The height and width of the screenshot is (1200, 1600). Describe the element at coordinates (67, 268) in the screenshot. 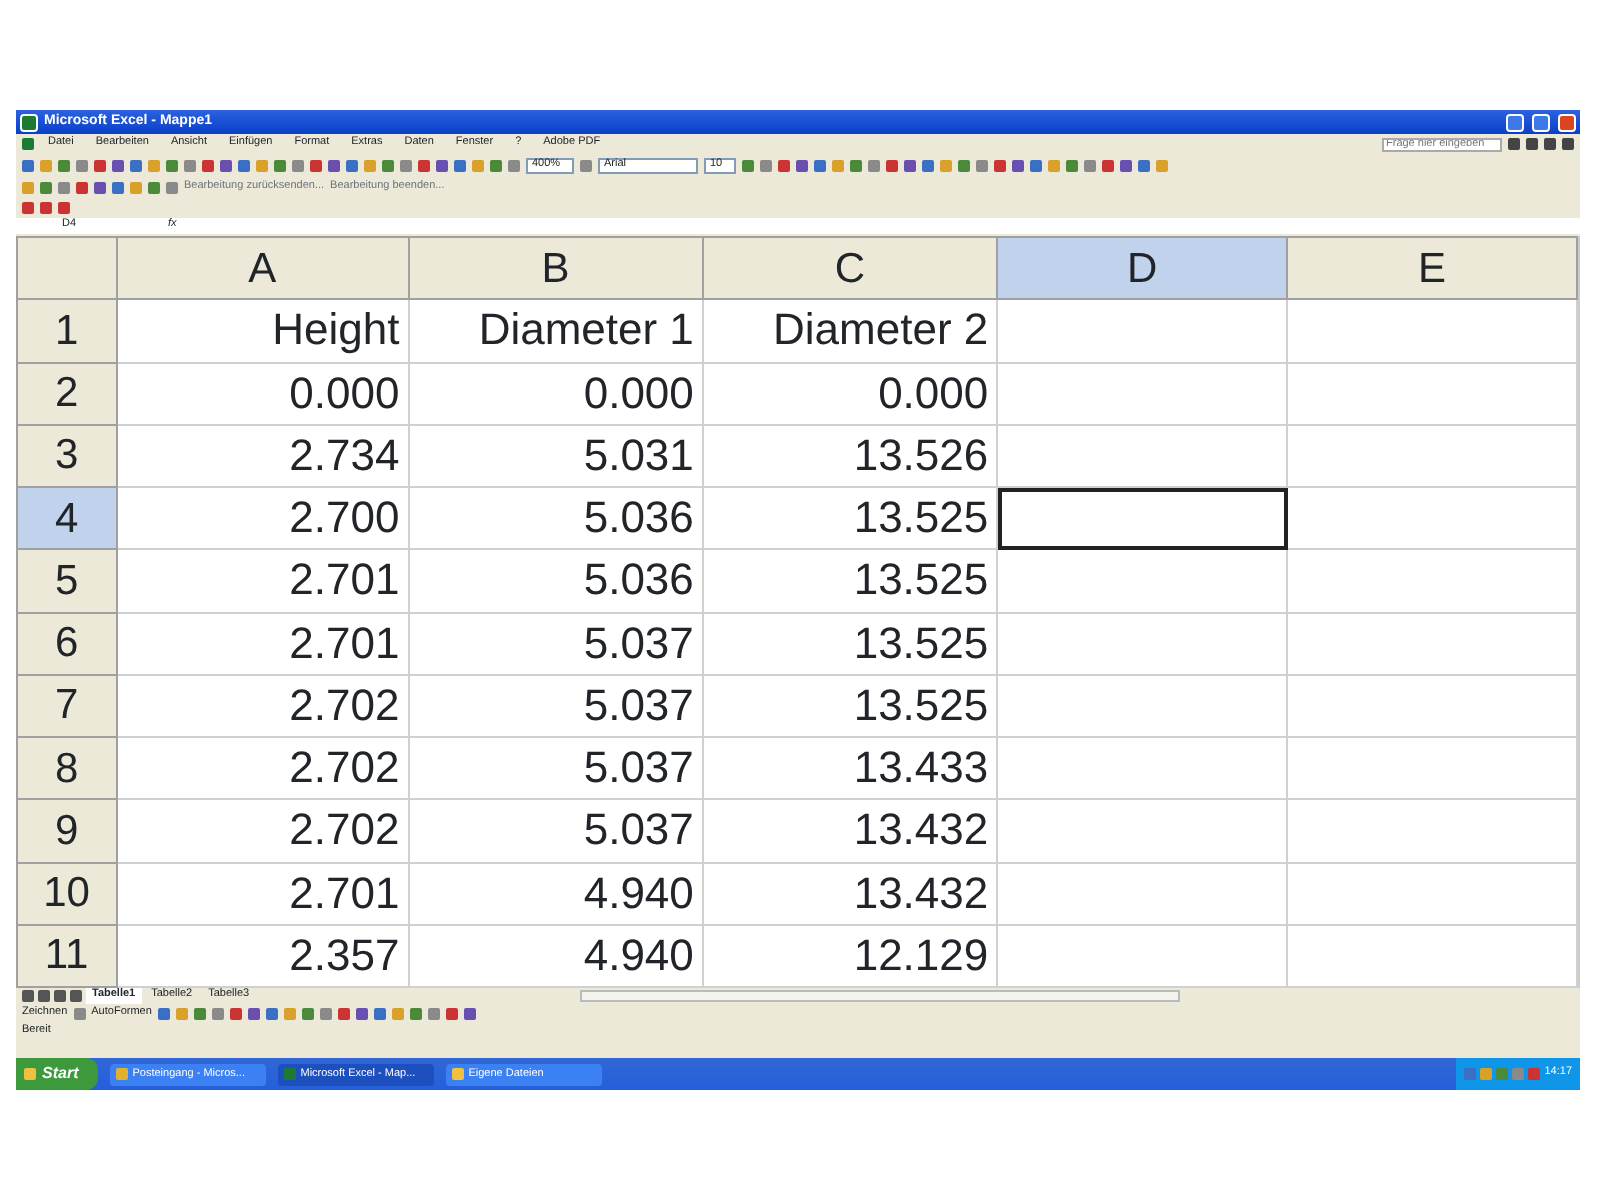

I see `select-all-corner` at that location.